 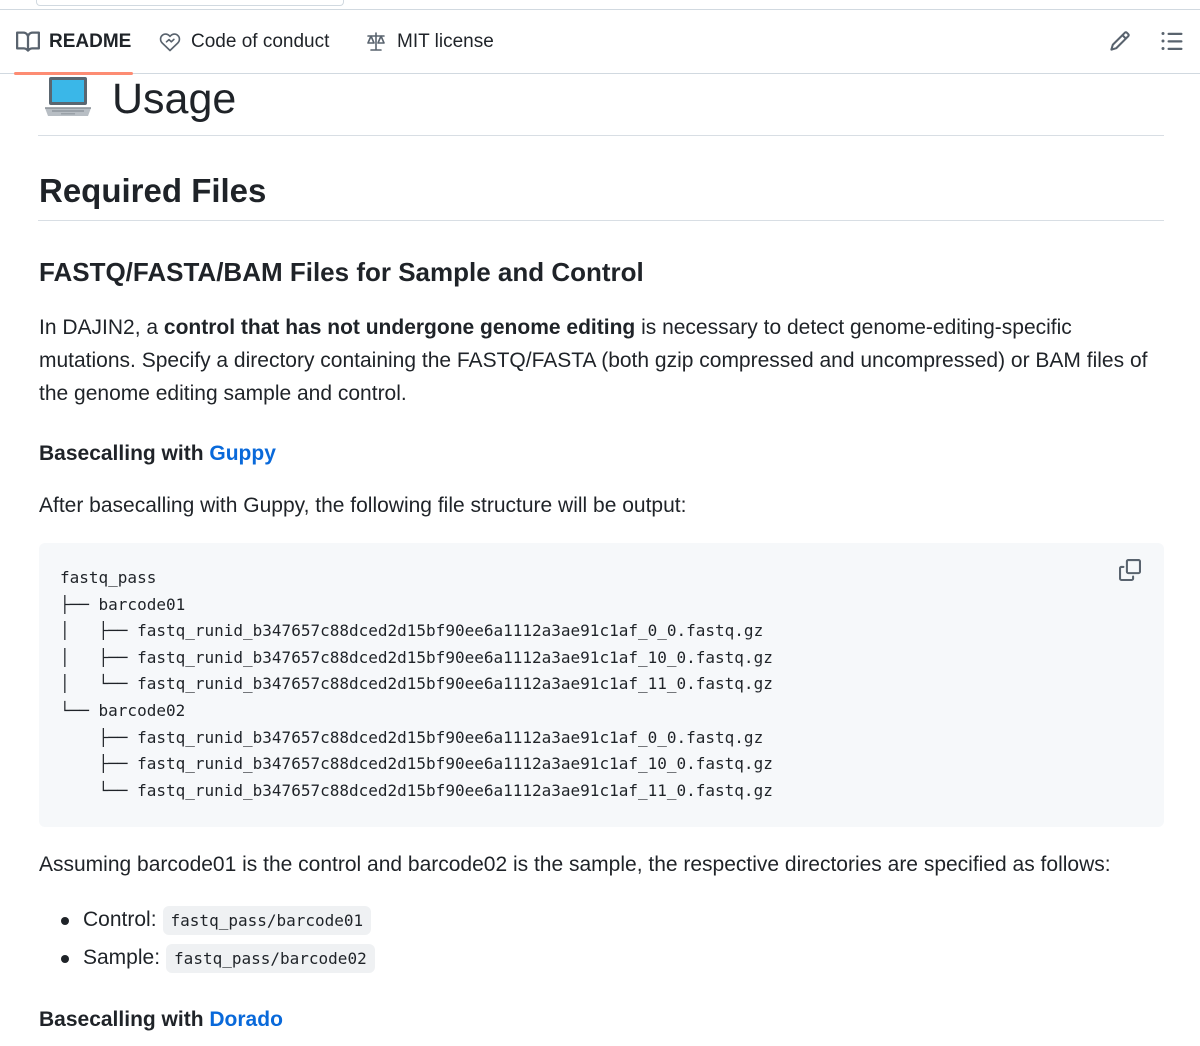 What do you see at coordinates (28, 42) in the screenshot?
I see `book-icon` at bounding box center [28, 42].